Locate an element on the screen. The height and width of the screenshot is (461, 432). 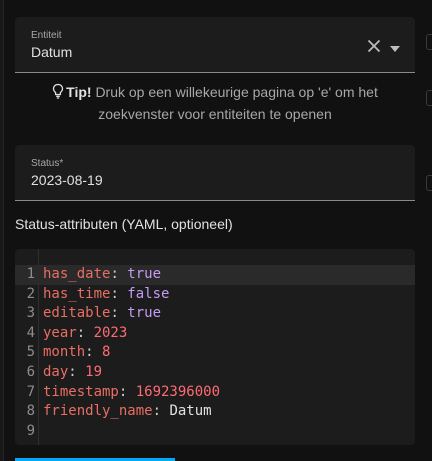
status-field: Status* 2023-08-19 is located at coordinates (215, 173).